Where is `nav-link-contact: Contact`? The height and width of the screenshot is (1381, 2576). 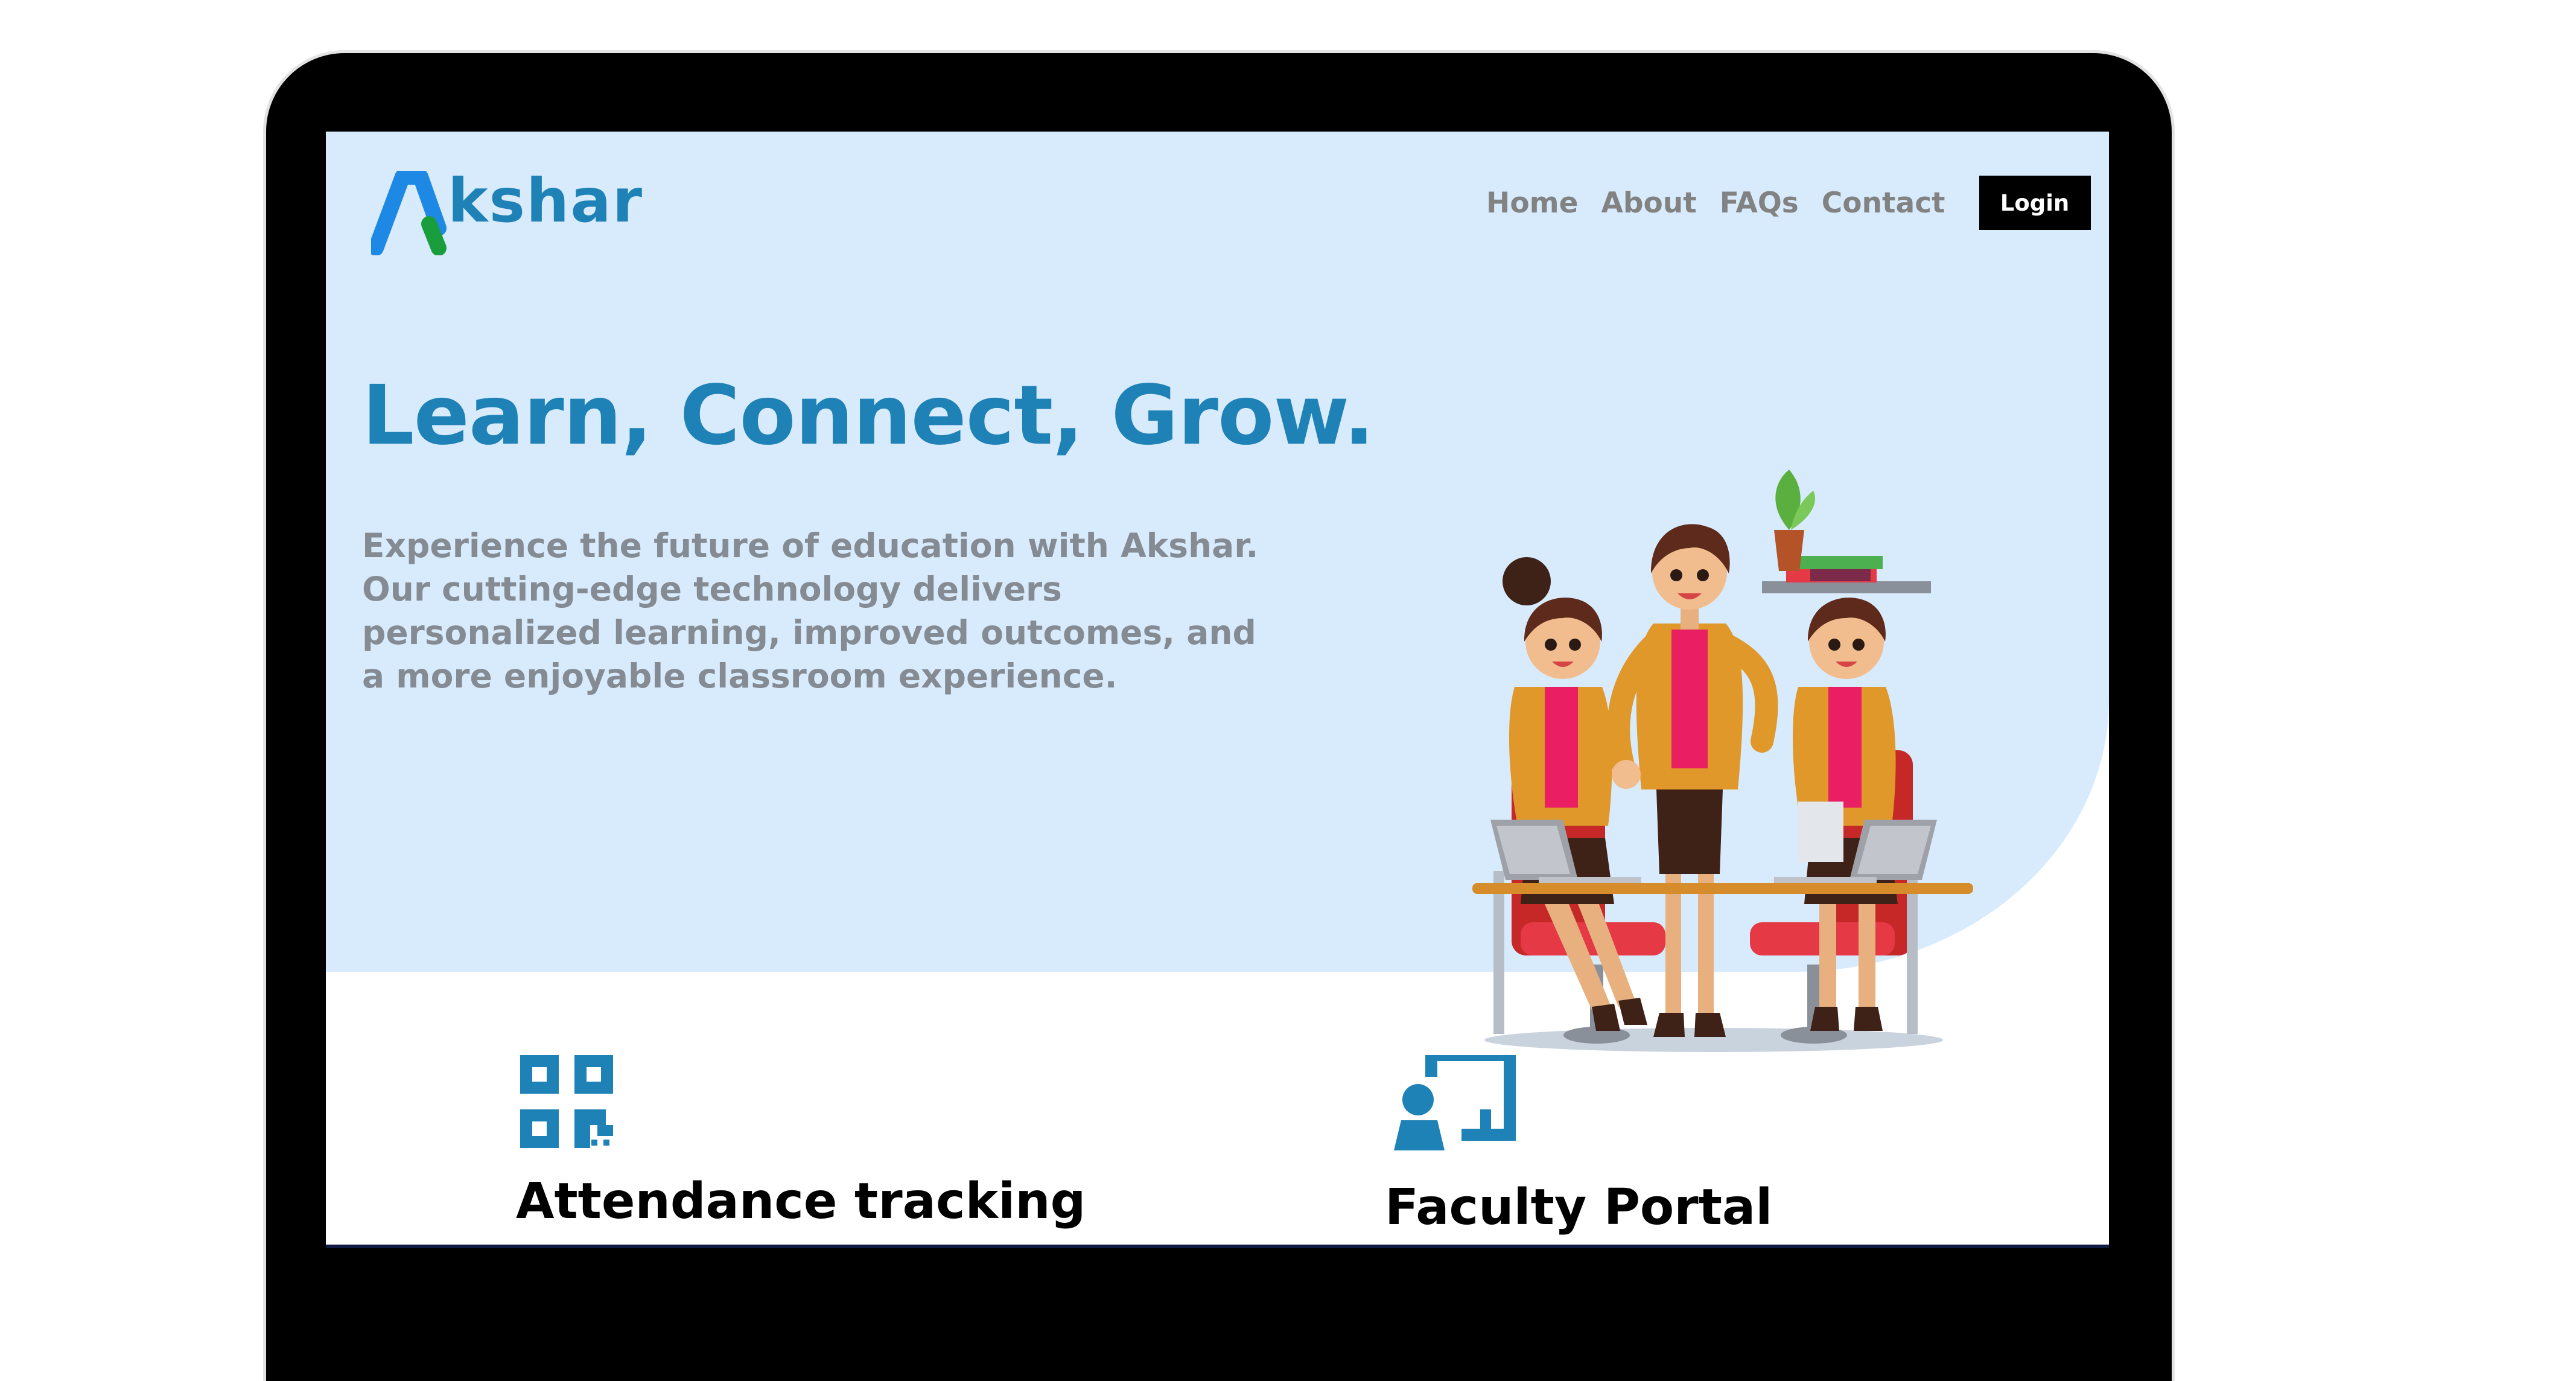
nav-link-contact: Contact is located at coordinates (1883, 203).